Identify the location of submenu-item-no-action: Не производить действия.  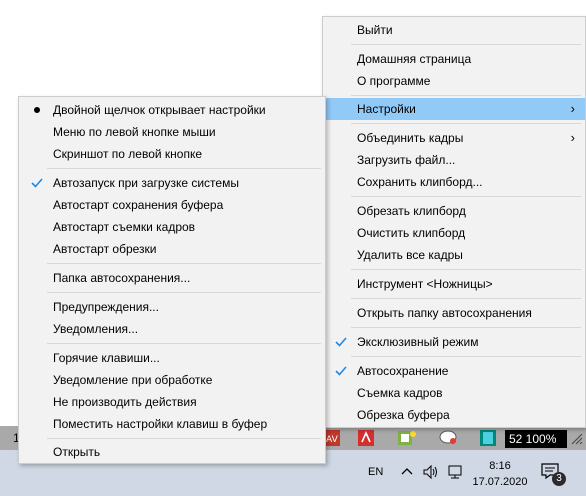
(172, 402).